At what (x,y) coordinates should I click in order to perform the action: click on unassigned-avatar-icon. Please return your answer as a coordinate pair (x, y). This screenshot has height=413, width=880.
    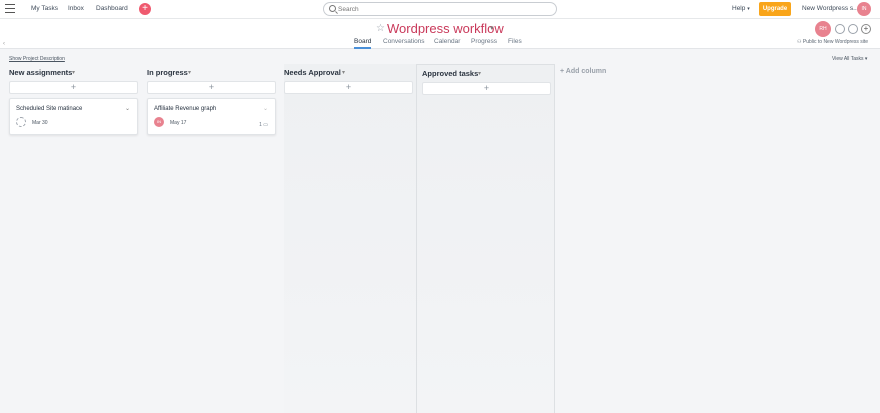
    Looking at the image, I should click on (21, 122).